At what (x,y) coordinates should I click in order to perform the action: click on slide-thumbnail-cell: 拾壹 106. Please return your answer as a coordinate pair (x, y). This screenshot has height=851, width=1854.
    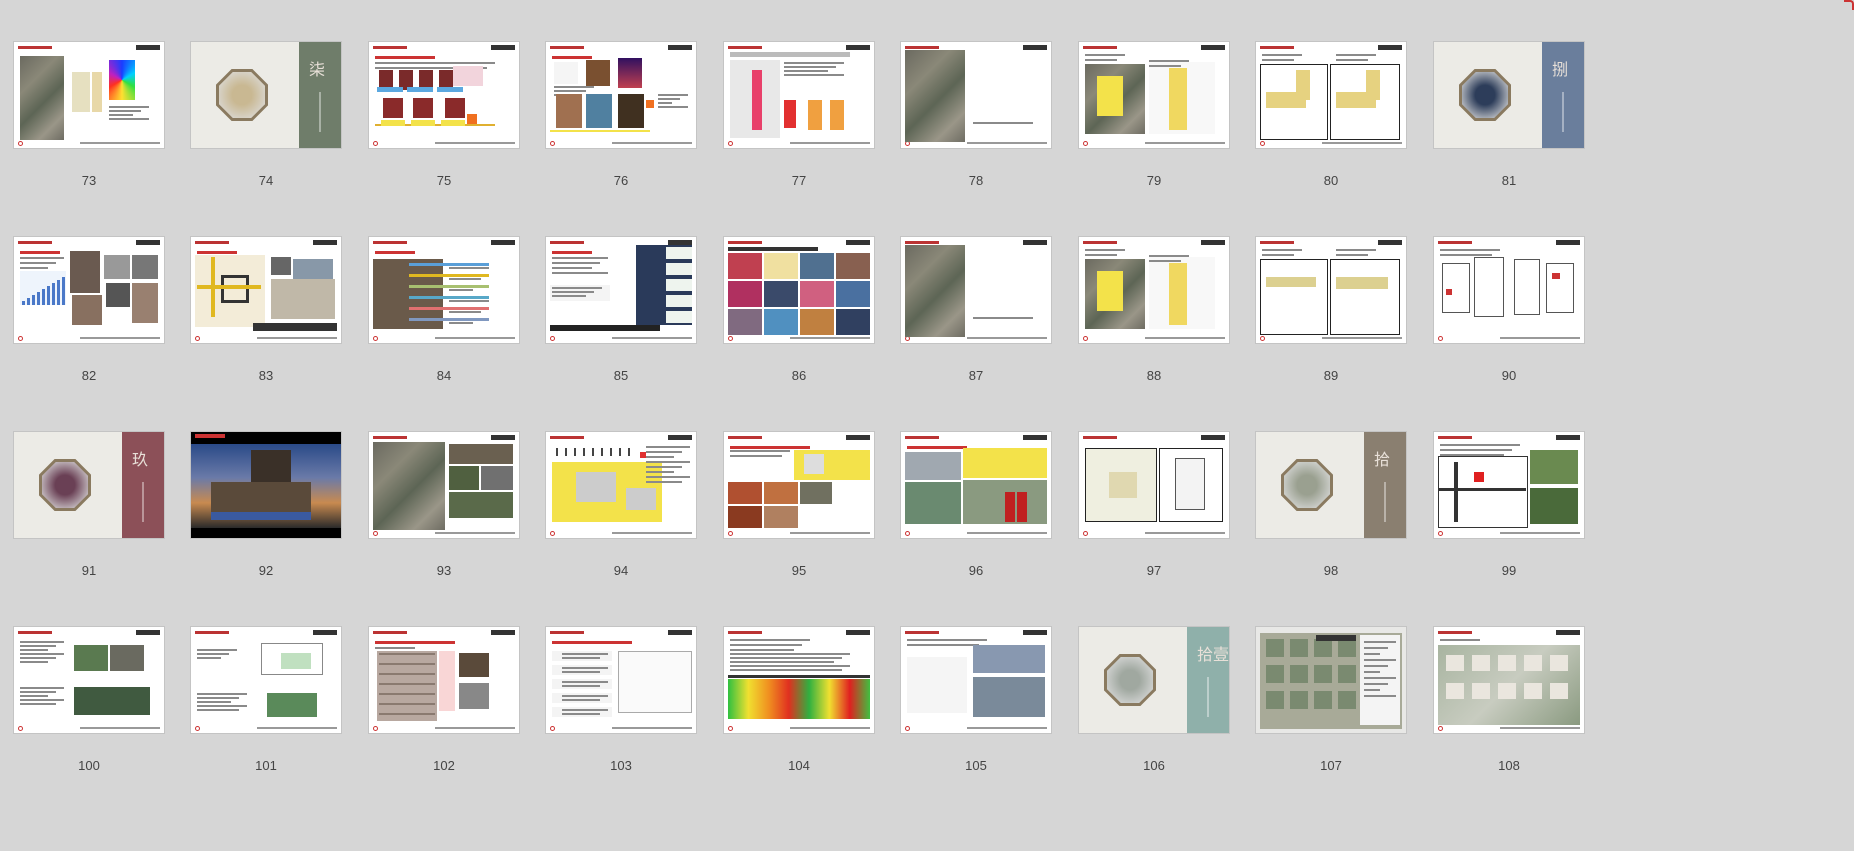
    Looking at the image, I should click on (1154, 712).